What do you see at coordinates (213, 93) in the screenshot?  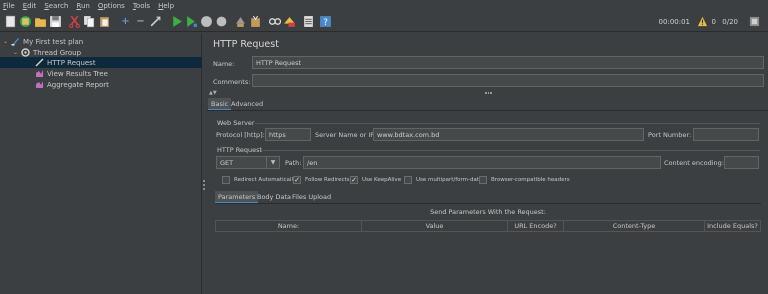 I see `collapse-arrows-icon: ▲▼` at bounding box center [213, 93].